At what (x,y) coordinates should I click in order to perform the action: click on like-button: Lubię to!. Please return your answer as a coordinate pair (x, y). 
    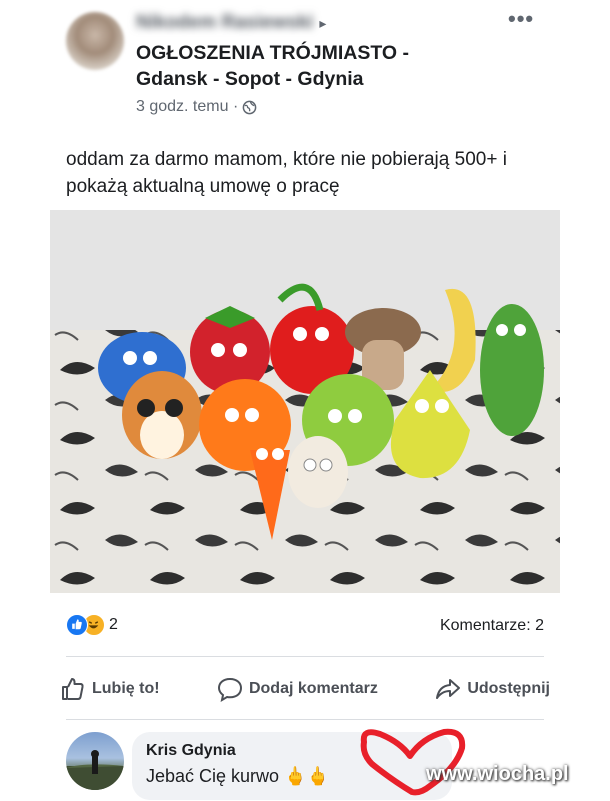
    Looking at the image, I should click on (110, 689).